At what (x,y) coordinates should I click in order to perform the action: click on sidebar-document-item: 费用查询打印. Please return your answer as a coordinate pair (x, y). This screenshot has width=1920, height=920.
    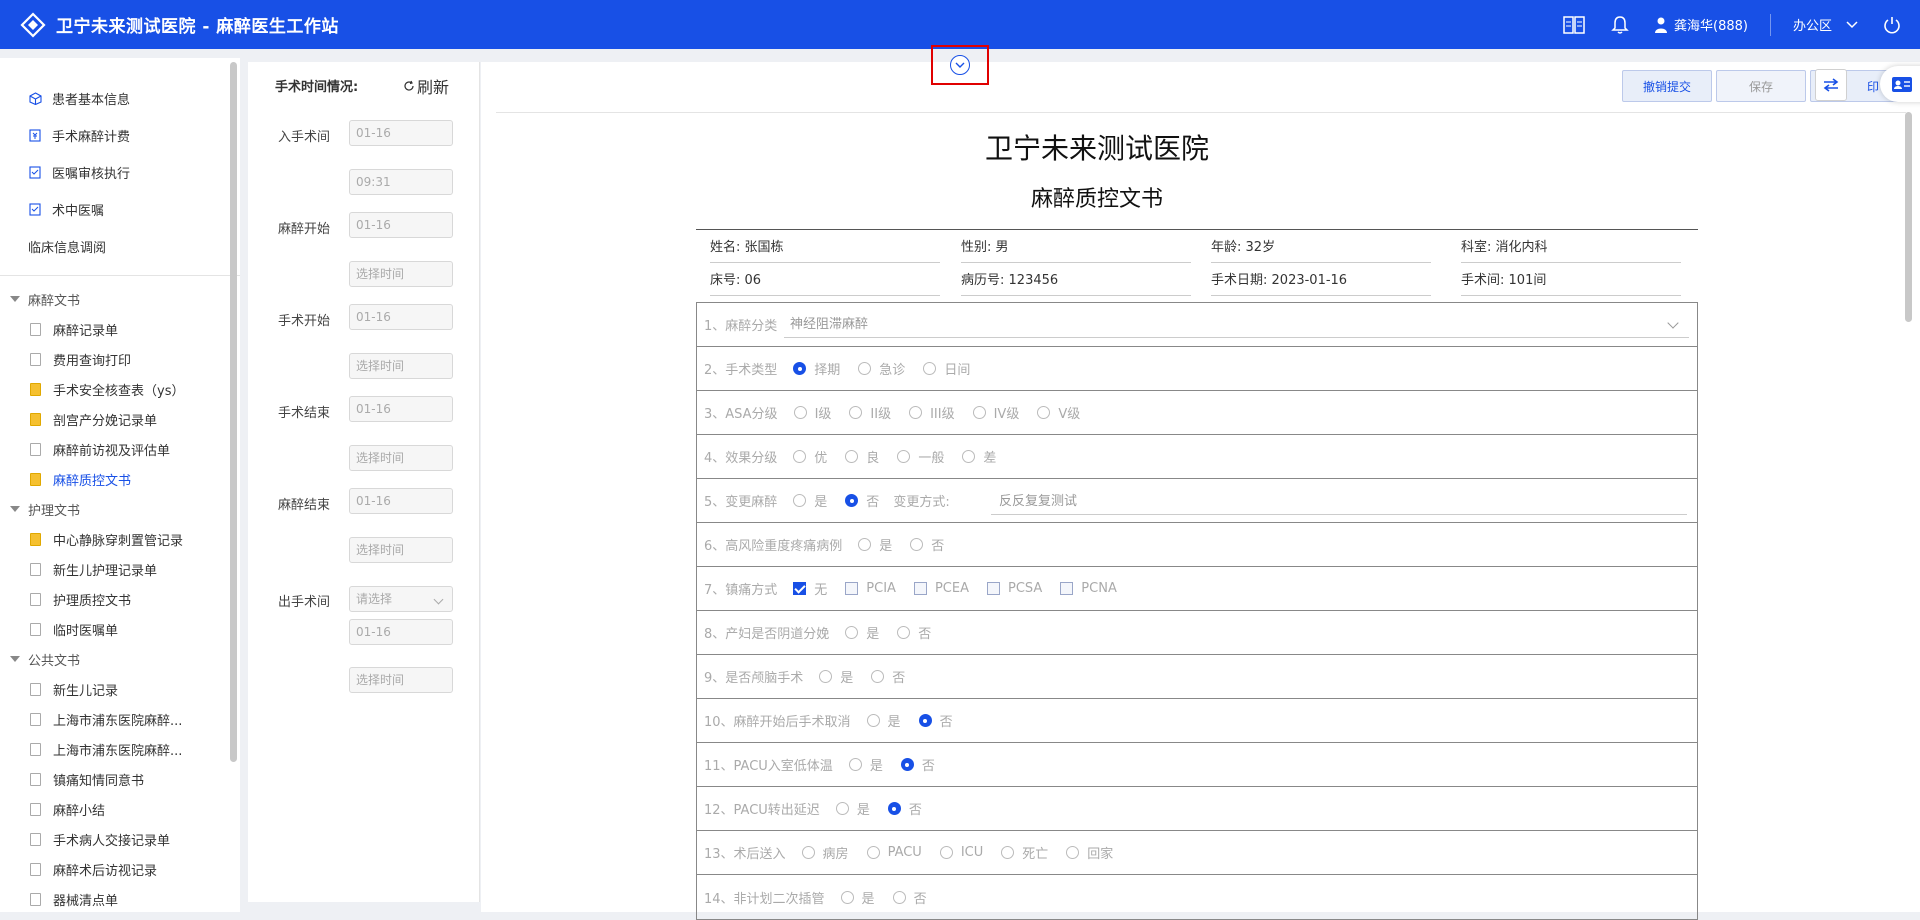
    Looking at the image, I should click on (120, 359).